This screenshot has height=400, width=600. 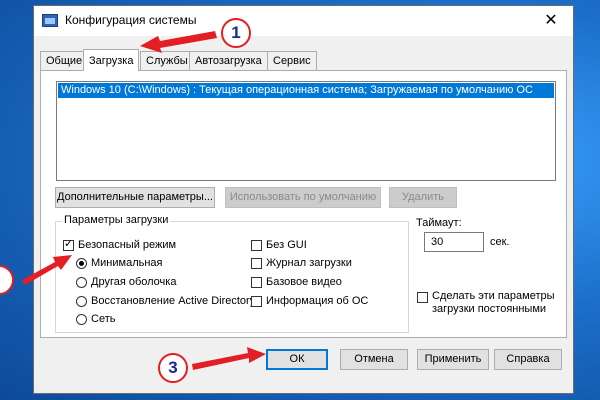 What do you see at coordinates (111, 60) in the screenshot?
I see `tab-boot: Загрузка` at bounding box center [111, 60].